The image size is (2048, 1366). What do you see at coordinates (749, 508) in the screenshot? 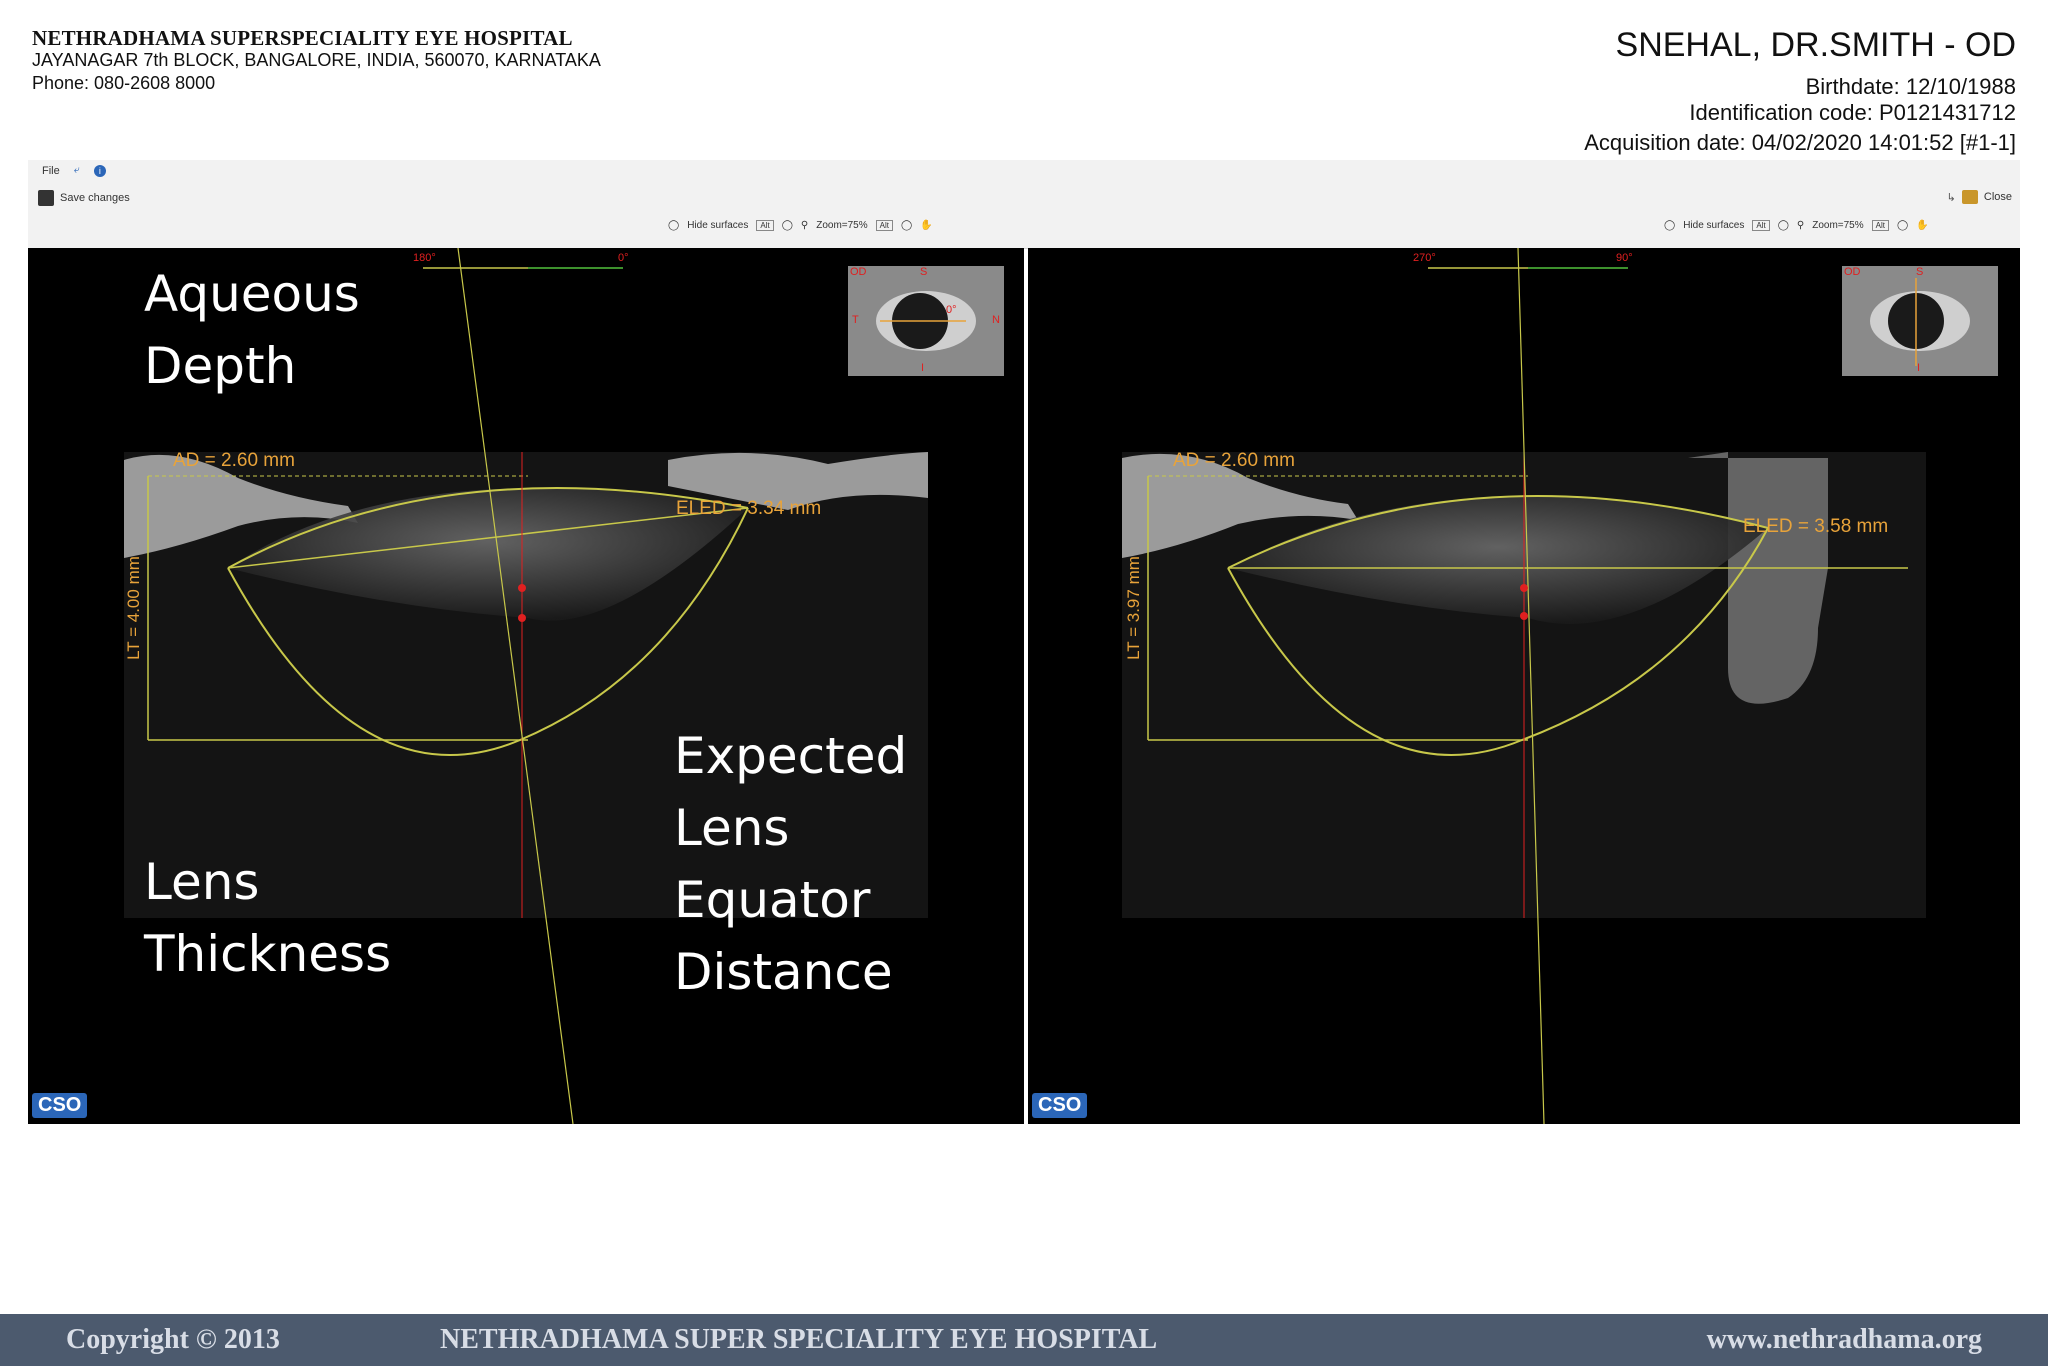
I see `eled-measurement: ELED = 3.34 mm` at bounding box center [749, 508].